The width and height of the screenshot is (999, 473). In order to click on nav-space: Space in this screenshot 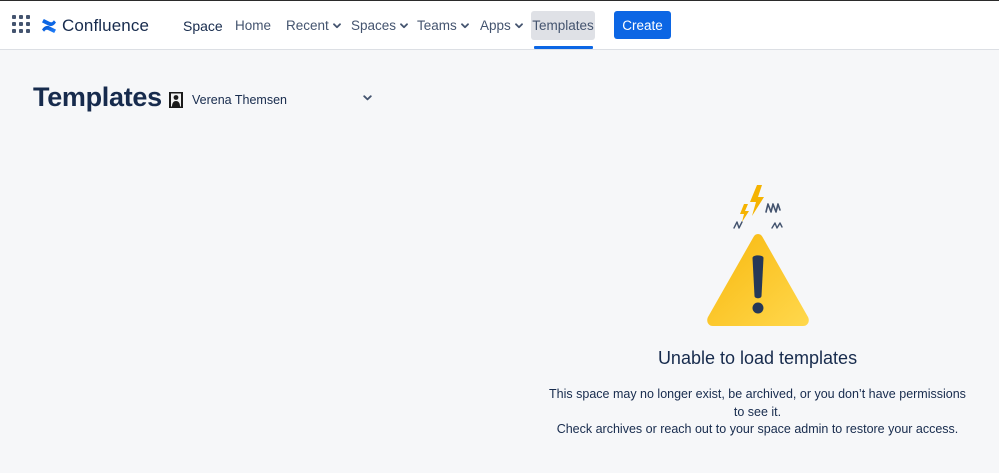, I will do `click(203, 25)`.